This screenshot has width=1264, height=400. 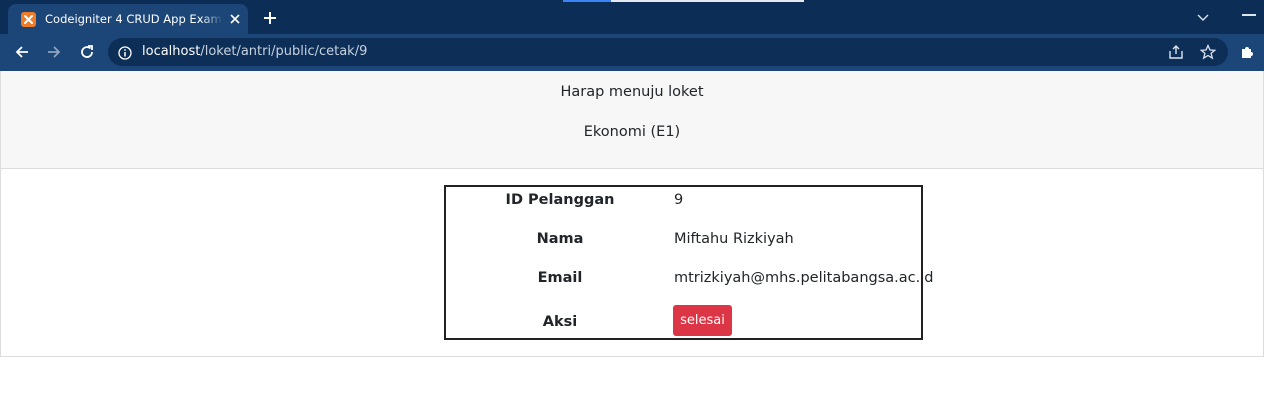 I want to click on table-row: Nama Miftahu Rizkiyah, so click(x=683, y=241).